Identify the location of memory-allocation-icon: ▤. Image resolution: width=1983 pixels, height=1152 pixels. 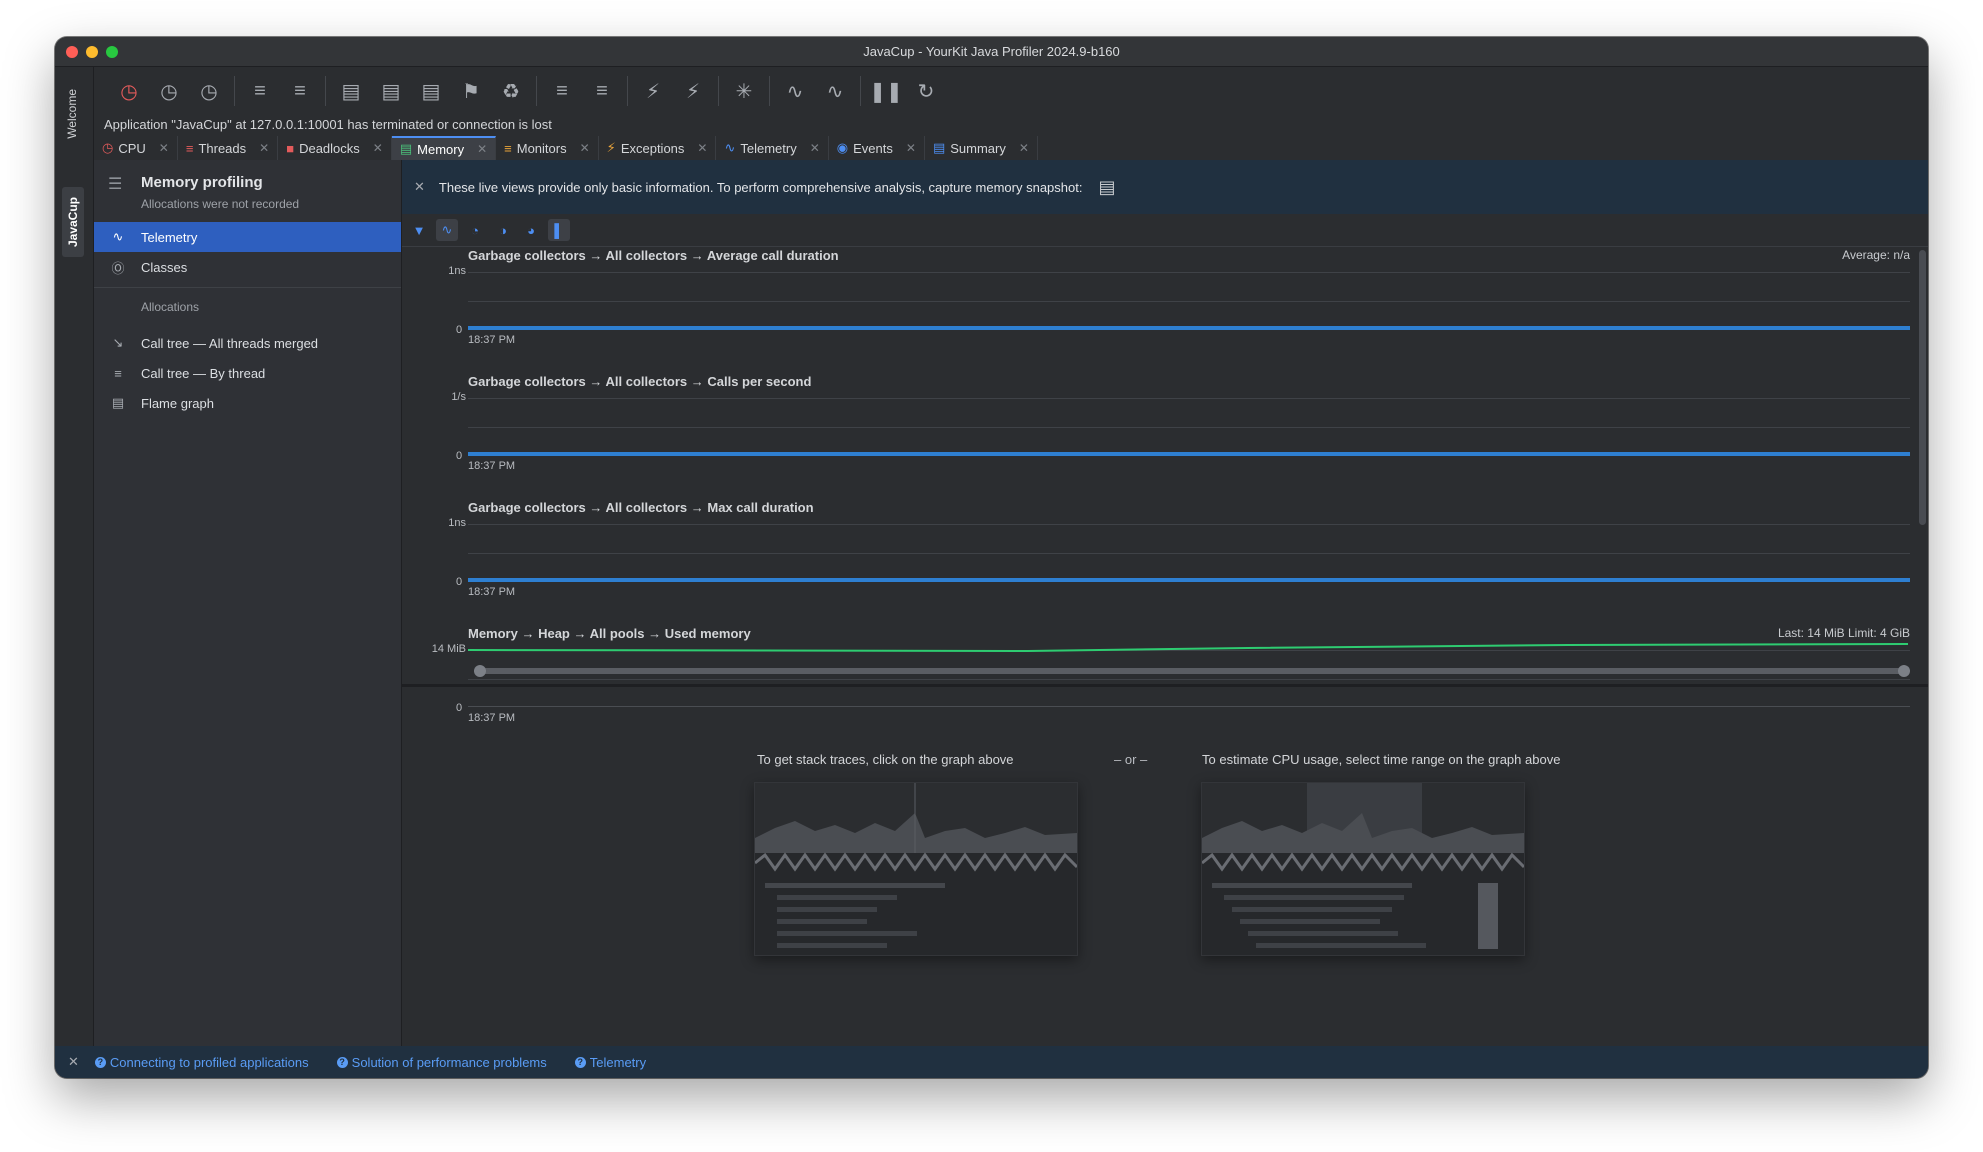
(391, 91).